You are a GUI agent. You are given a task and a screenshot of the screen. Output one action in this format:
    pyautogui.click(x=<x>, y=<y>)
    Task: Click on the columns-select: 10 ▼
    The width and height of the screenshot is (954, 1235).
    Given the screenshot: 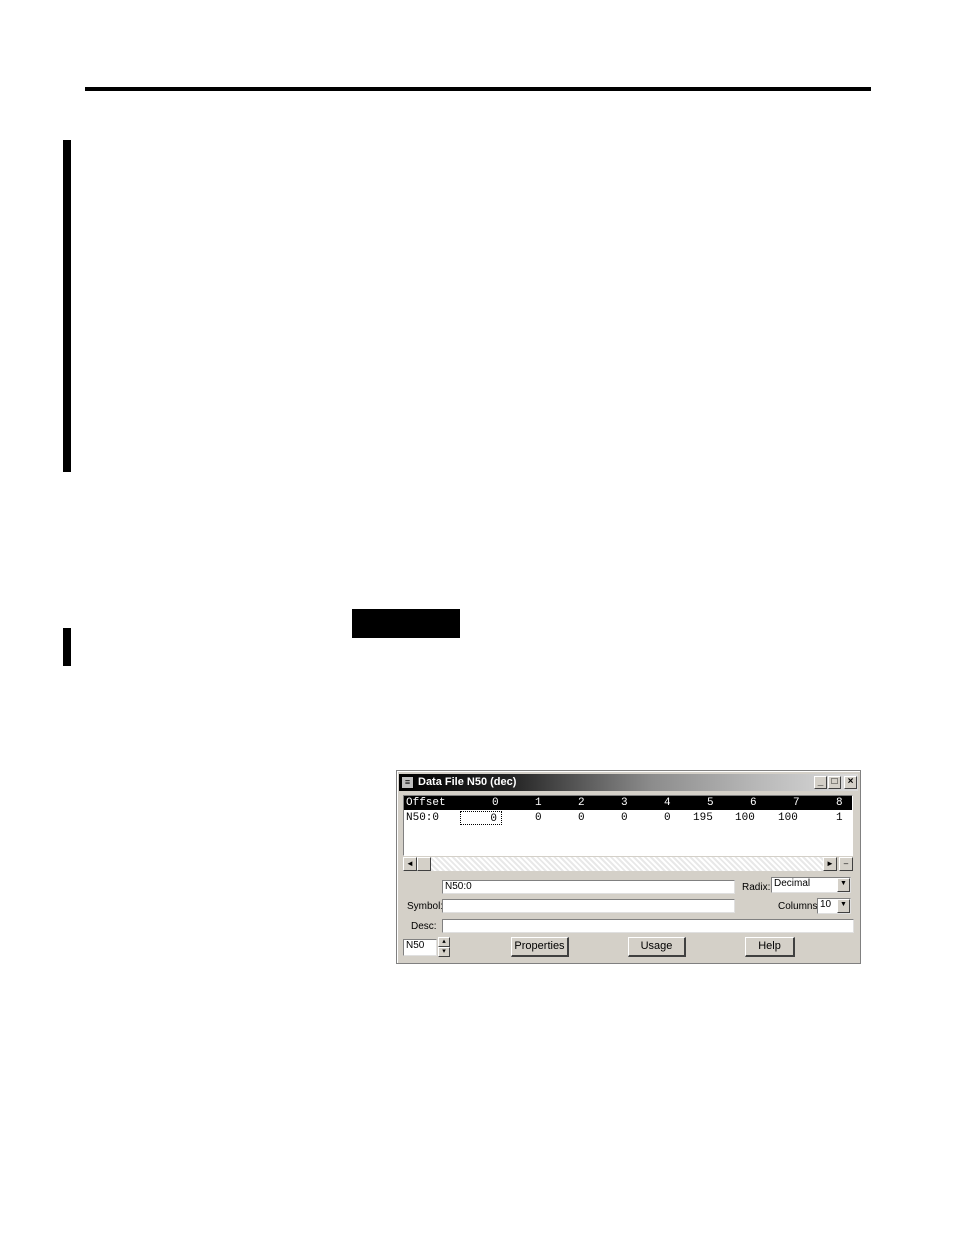 What is the action you would take?
    pyautogui.click(x=834, y=906)
    